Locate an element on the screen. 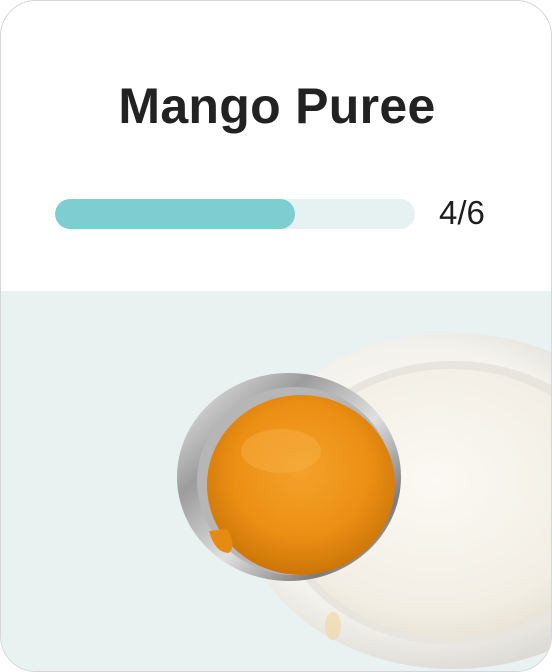 This screenshot has width=552, height=672. ingredient-title: Mango Puree is located at coordinates (277, 106).